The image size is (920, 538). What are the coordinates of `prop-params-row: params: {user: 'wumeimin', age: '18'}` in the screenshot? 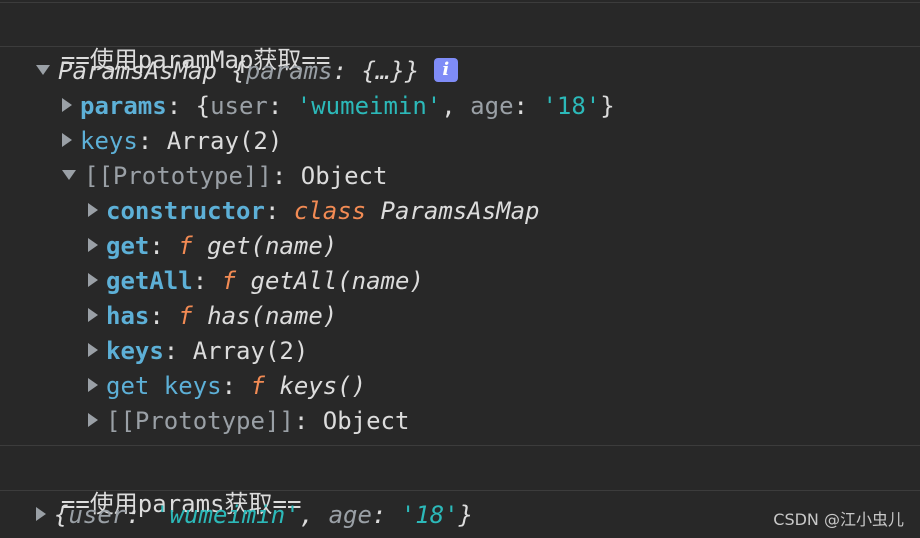 It's located at (491, 106).